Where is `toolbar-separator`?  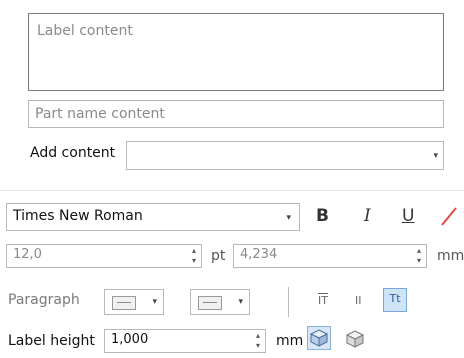 toolbar-separator is located at coordinates (288, 302).